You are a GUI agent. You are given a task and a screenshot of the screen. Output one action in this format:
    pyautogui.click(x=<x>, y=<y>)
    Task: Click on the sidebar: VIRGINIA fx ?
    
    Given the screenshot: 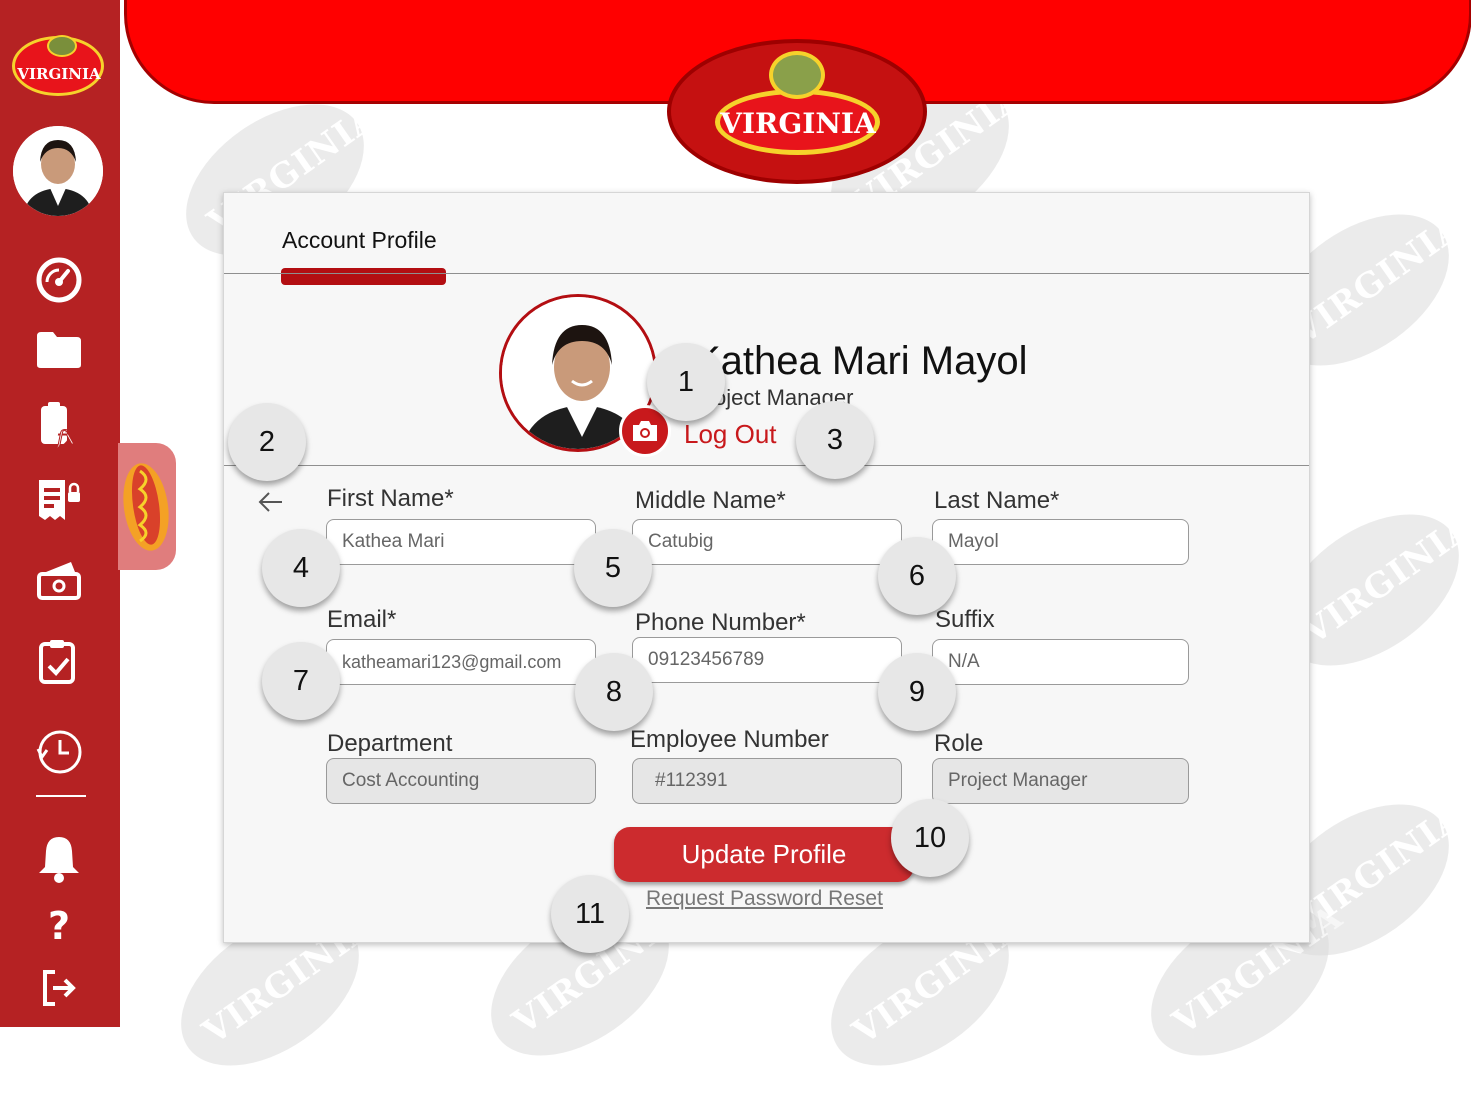 What is the action you would take?
    pyautogui.click(x=60, y=513)
    